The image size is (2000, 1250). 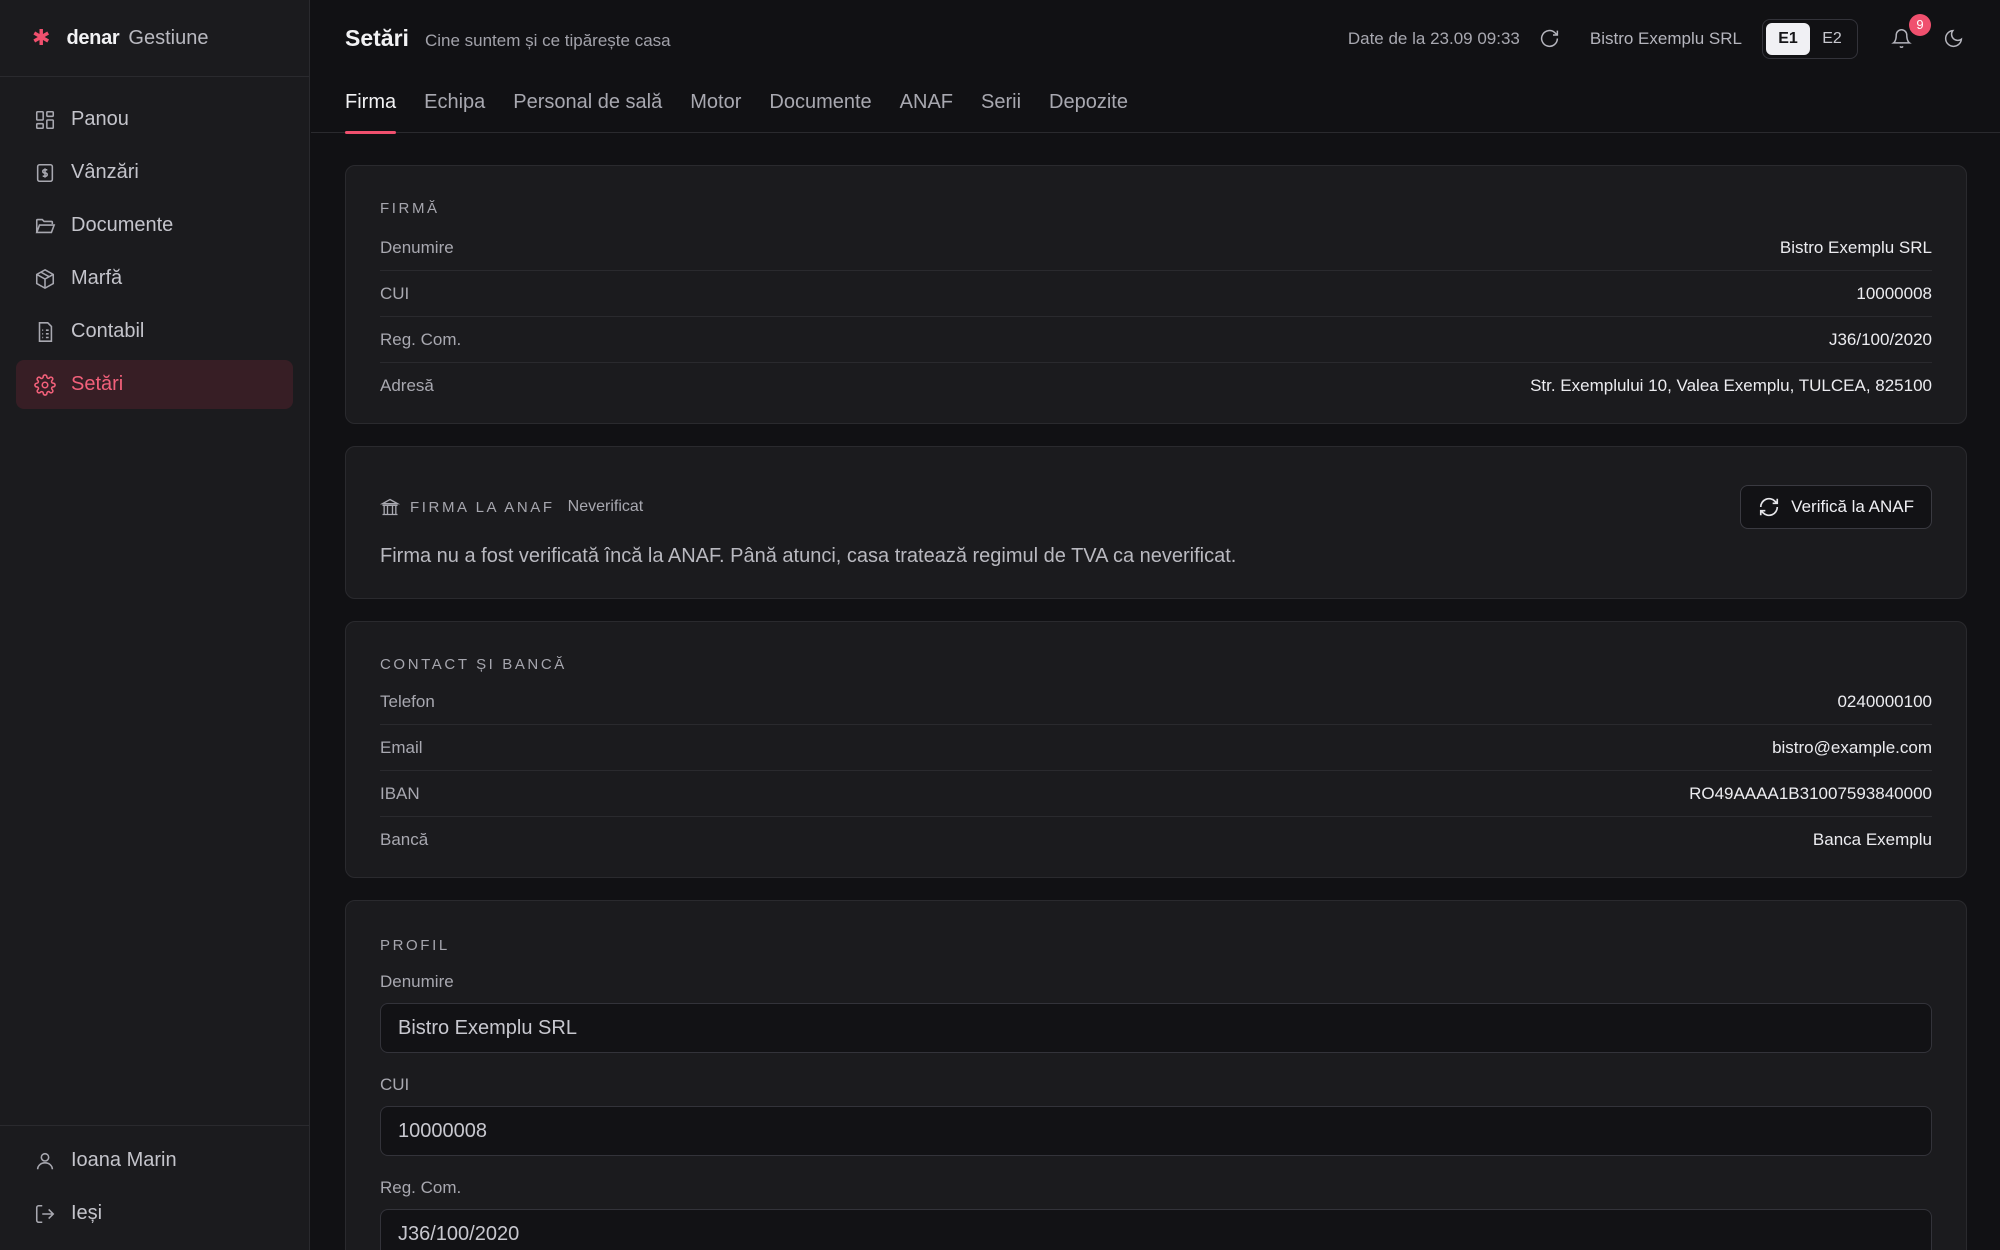 What do you see at coordinates (1832, 39) in the screenshot?
I see `segment-e2: E2` at bounding box center [1832, 39].